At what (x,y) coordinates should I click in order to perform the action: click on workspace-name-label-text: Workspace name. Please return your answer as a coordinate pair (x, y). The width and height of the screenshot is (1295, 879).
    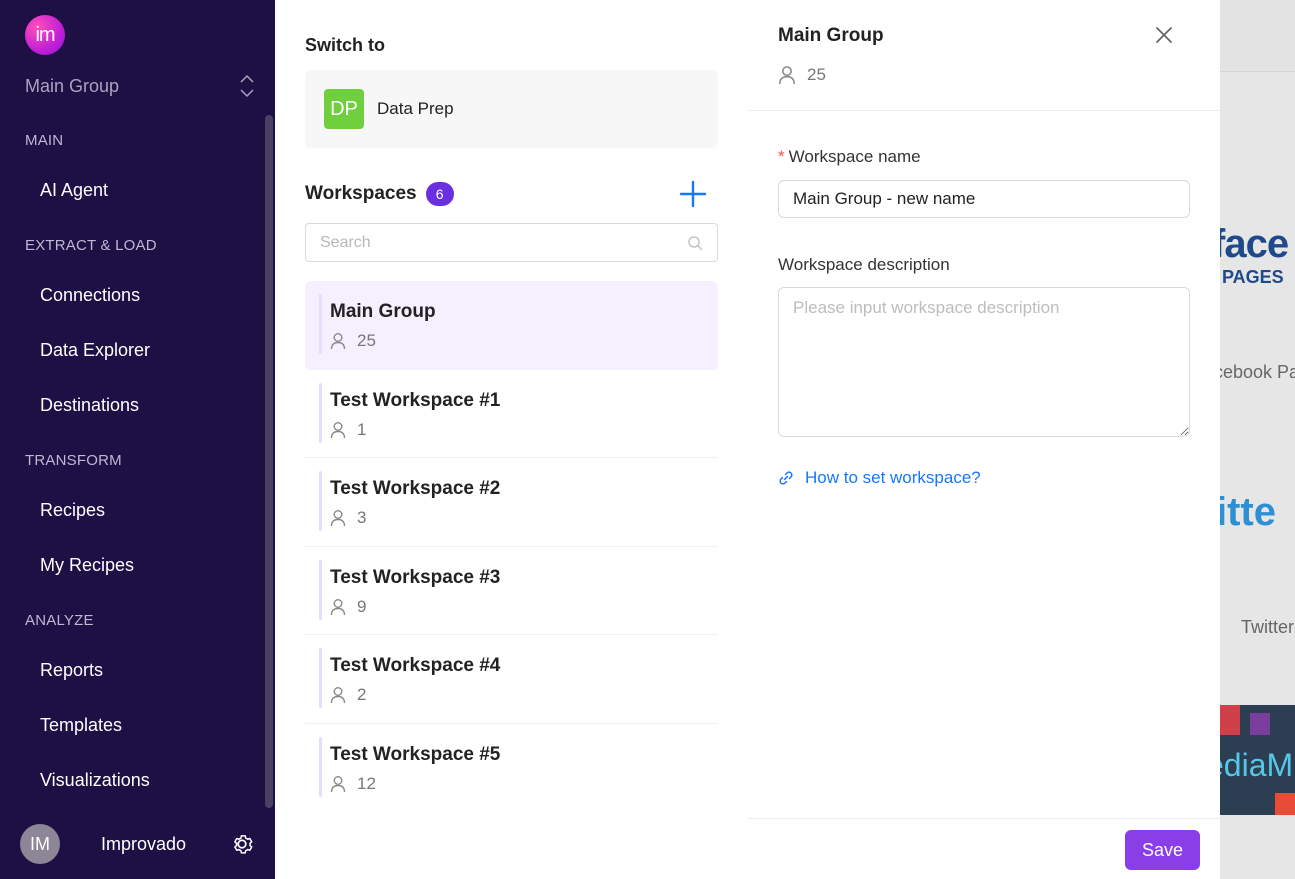
    Looking at the image, I should click on (854, 156).